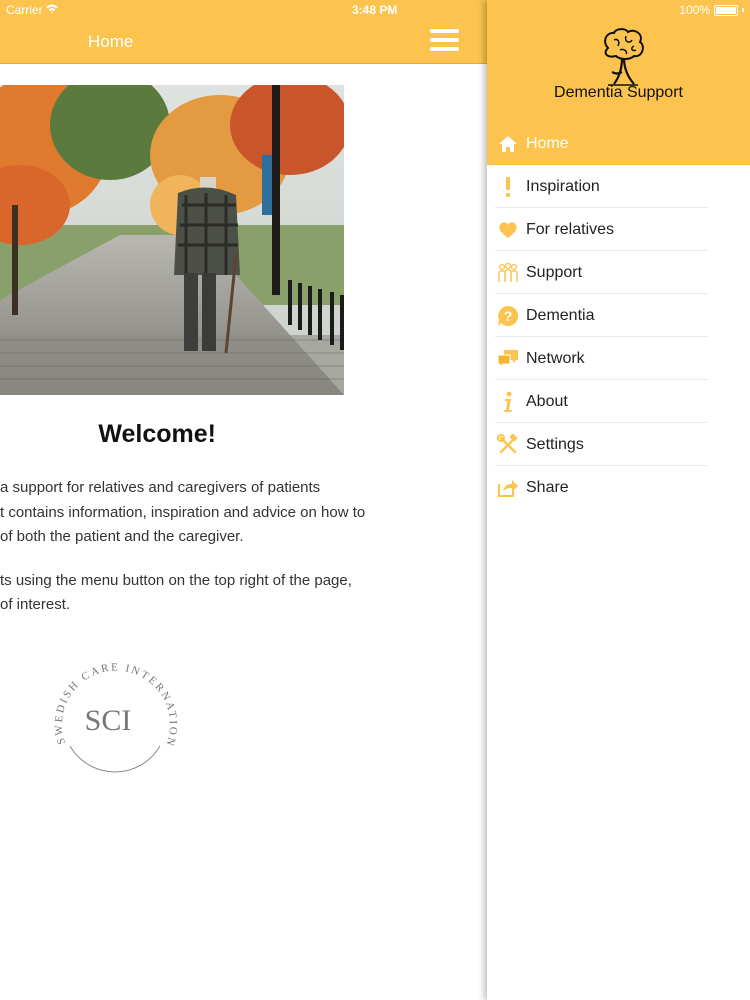 The width and height of the screenshot is (750, 1000). What do you see at coordinates (35, 604) in the screenshot?
I see `intro-line: of interest.` at bounding box center [35, 604].